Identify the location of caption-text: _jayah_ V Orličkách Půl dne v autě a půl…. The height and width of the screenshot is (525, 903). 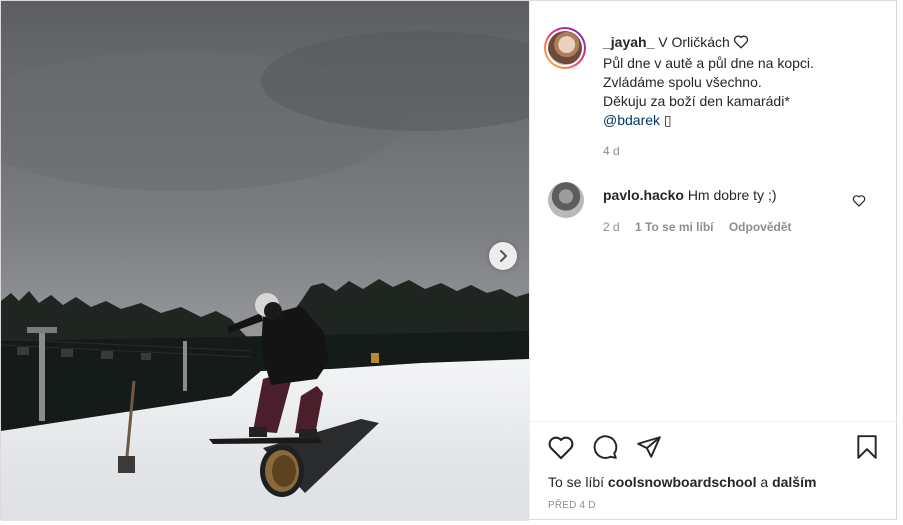
(743, 81).